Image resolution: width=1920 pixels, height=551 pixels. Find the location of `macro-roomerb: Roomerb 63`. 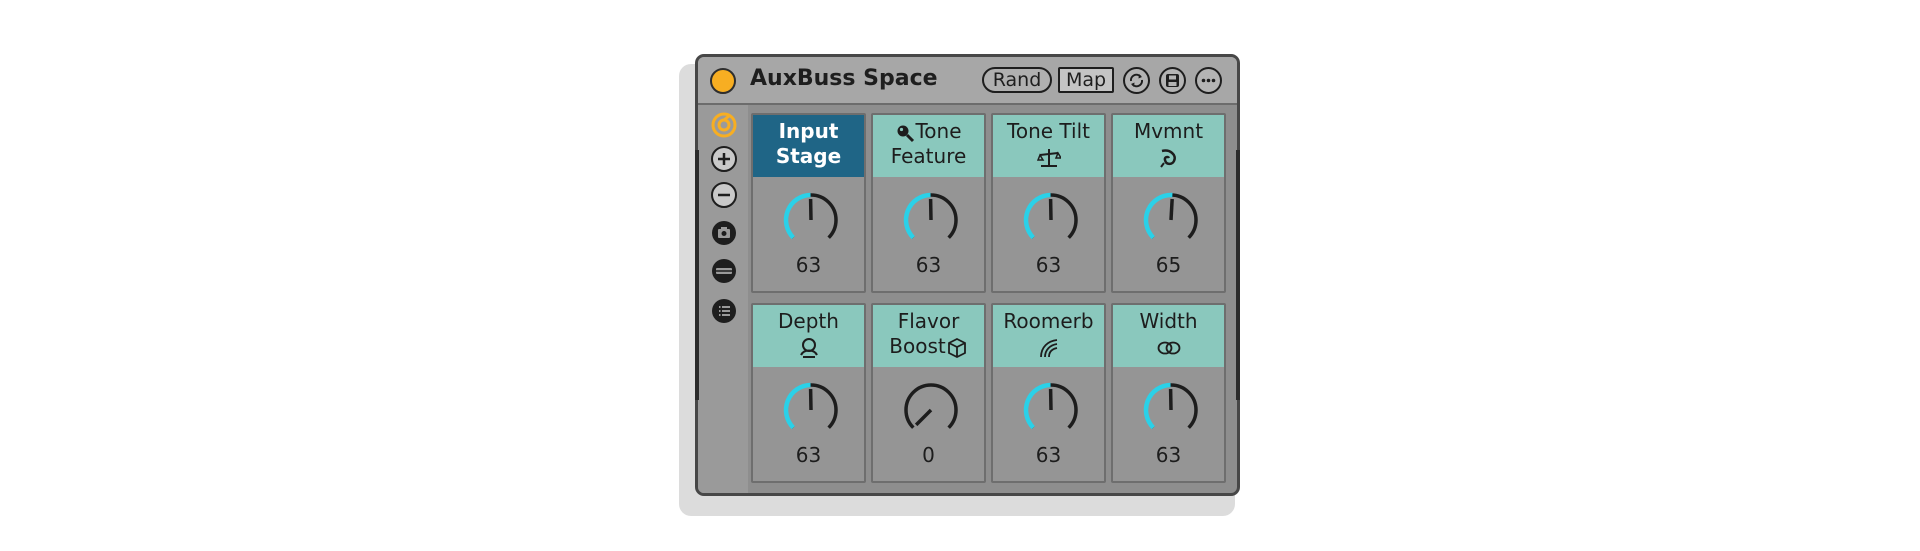

macro-roomerb: Roomerb 63 is located at coordinates (1048, 393).